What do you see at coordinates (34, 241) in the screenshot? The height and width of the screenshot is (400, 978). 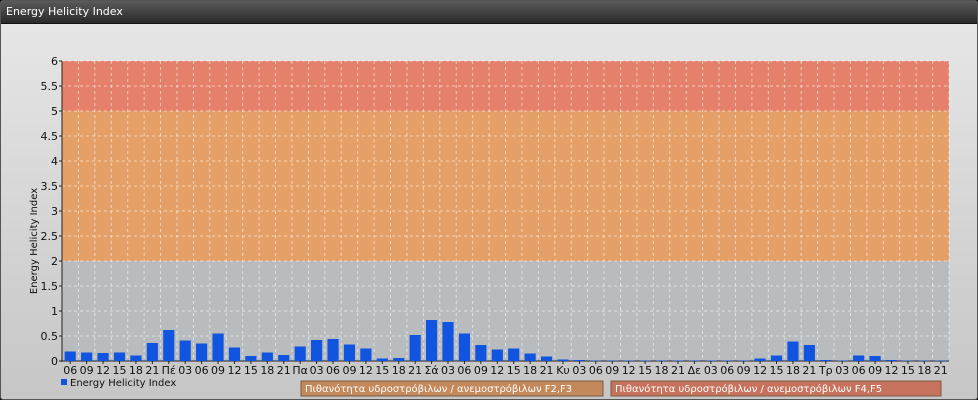 I see `y-axis-title: Energy Helicity Index` at bounding box center [34, 241].